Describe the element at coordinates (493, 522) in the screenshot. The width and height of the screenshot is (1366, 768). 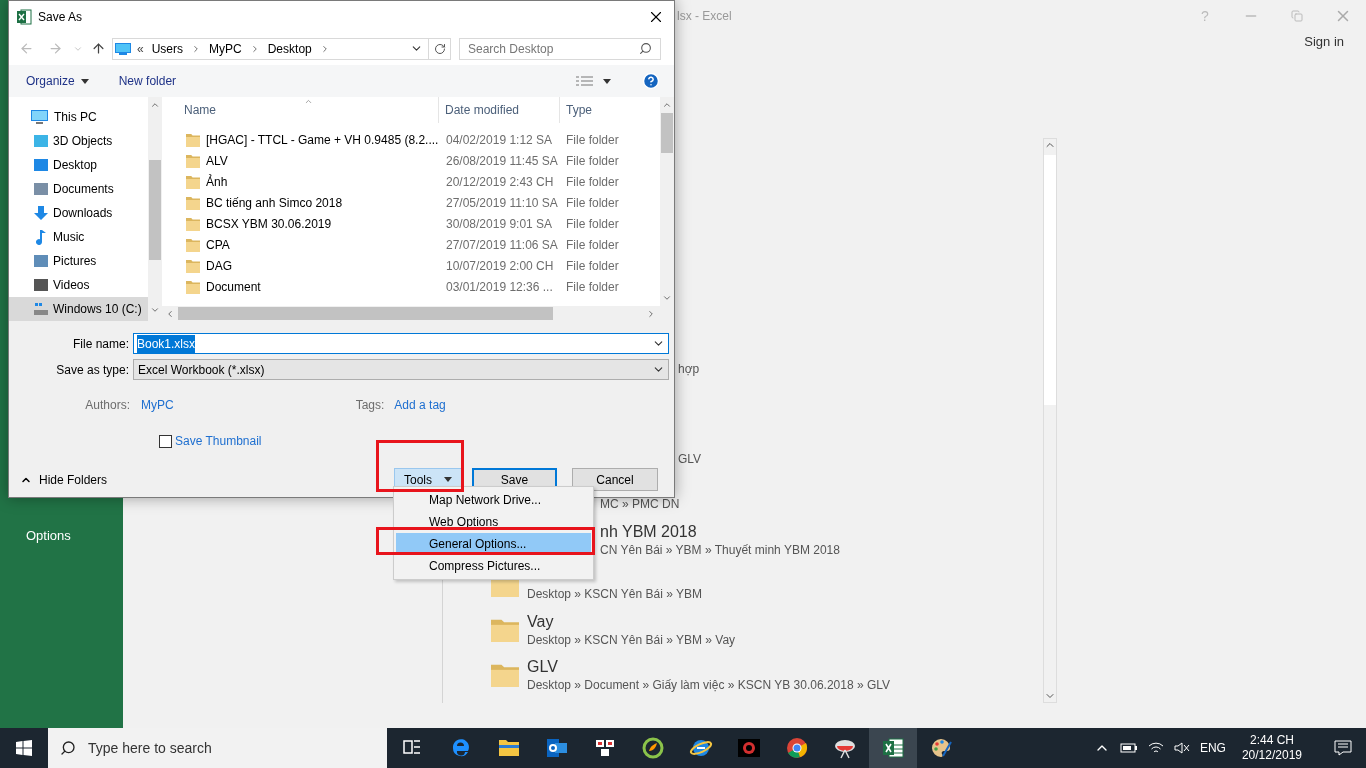
I see `menu-item: Web Options` at that location.